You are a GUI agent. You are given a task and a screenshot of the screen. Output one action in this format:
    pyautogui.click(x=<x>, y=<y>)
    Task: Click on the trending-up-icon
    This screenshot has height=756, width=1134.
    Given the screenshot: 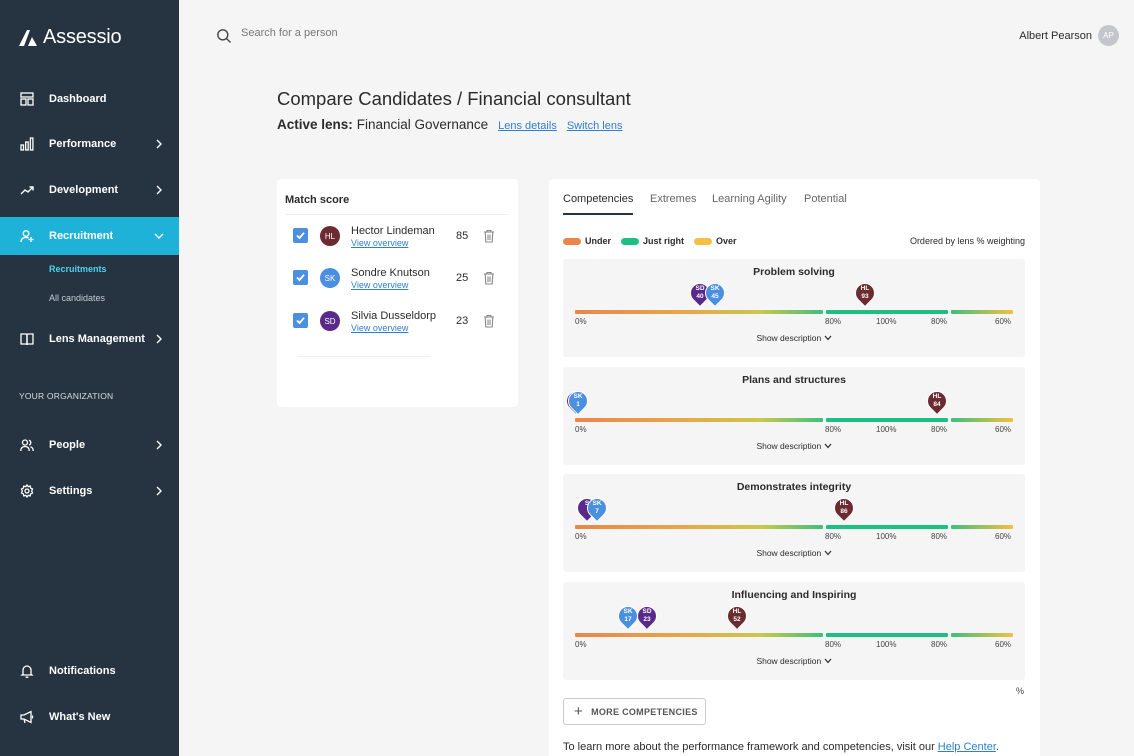 What is the action you would take?
    pyautogui.click(x=27, y=190)
    